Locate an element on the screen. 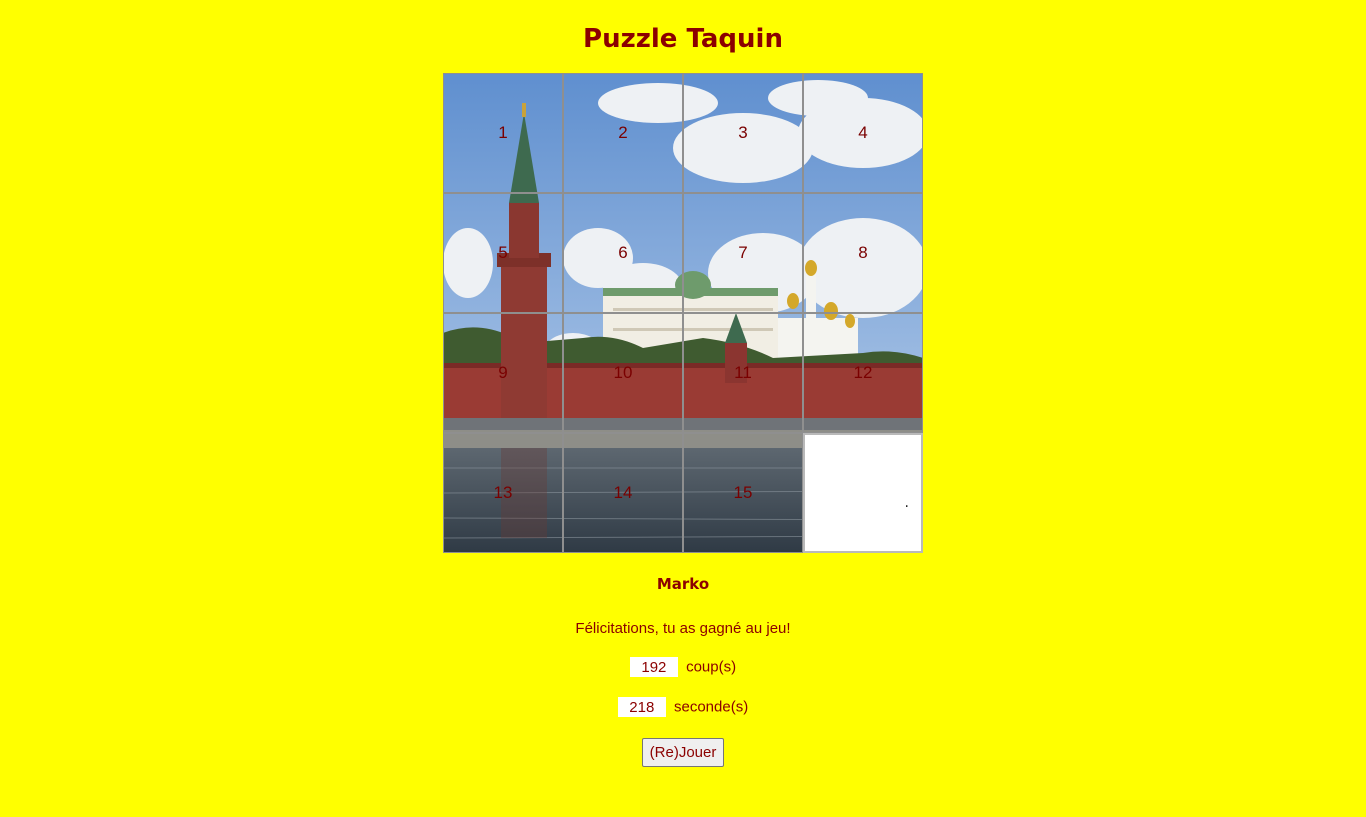 This screenshot has width=1366, height=817. puzzle-tile: 9 is located at coordinates (503, 373).